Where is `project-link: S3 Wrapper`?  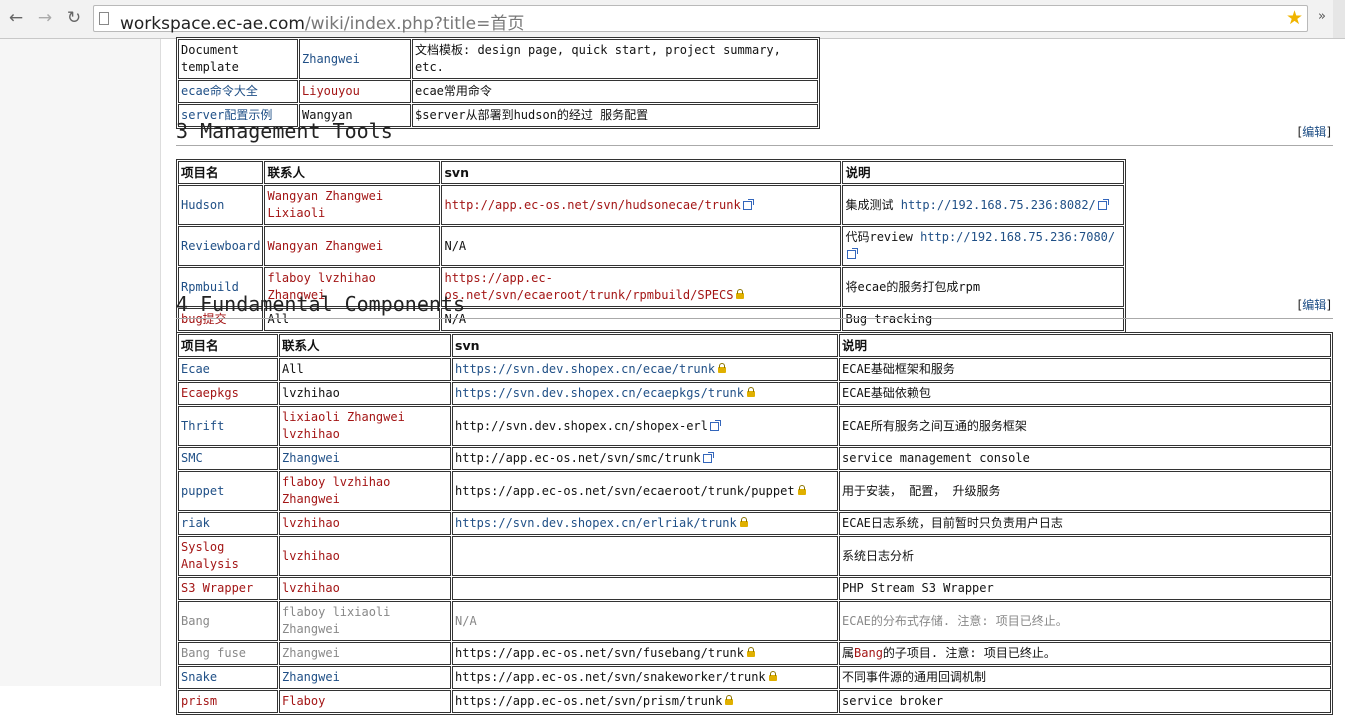
project-link: S3 Wrapper is located at coordinates (217, 588).